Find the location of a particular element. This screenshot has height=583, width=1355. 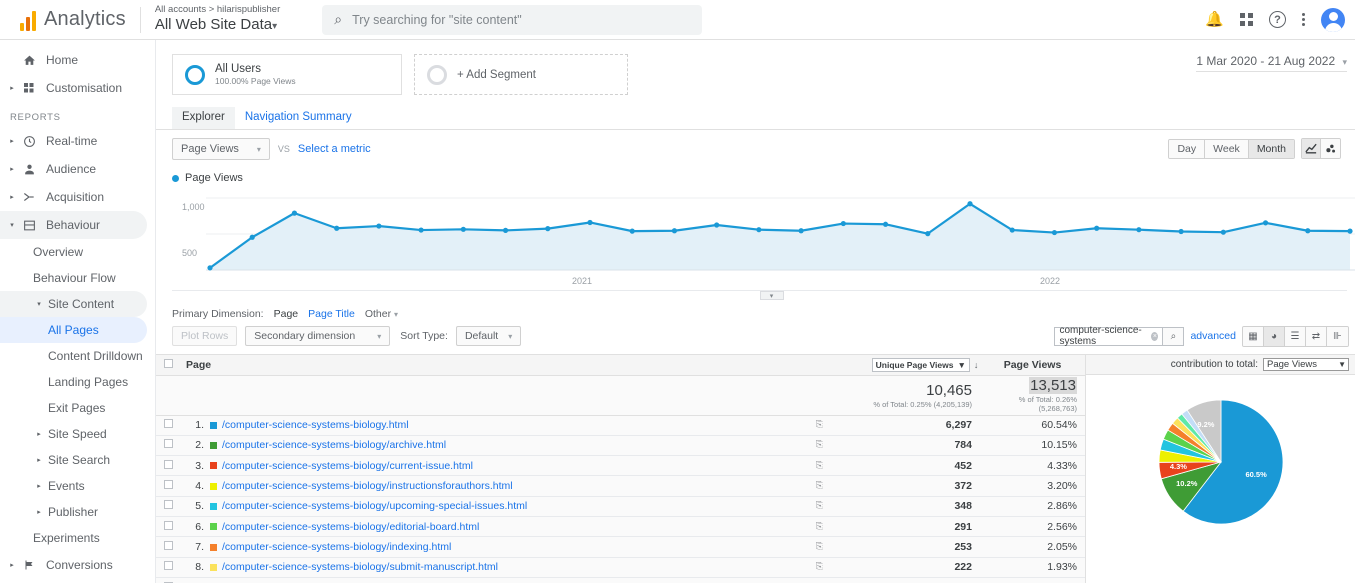

pie-chart: 60.5% 10.2% 4.3% 9.2% is located at coordinates (1221, 462).